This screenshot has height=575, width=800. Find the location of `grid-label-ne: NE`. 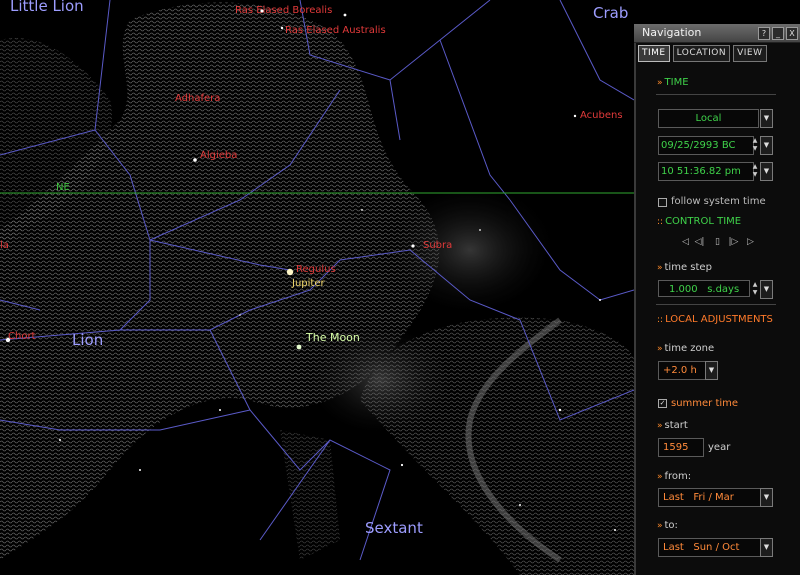

grid-label-ne: NE is located at coordinates (63, 187).